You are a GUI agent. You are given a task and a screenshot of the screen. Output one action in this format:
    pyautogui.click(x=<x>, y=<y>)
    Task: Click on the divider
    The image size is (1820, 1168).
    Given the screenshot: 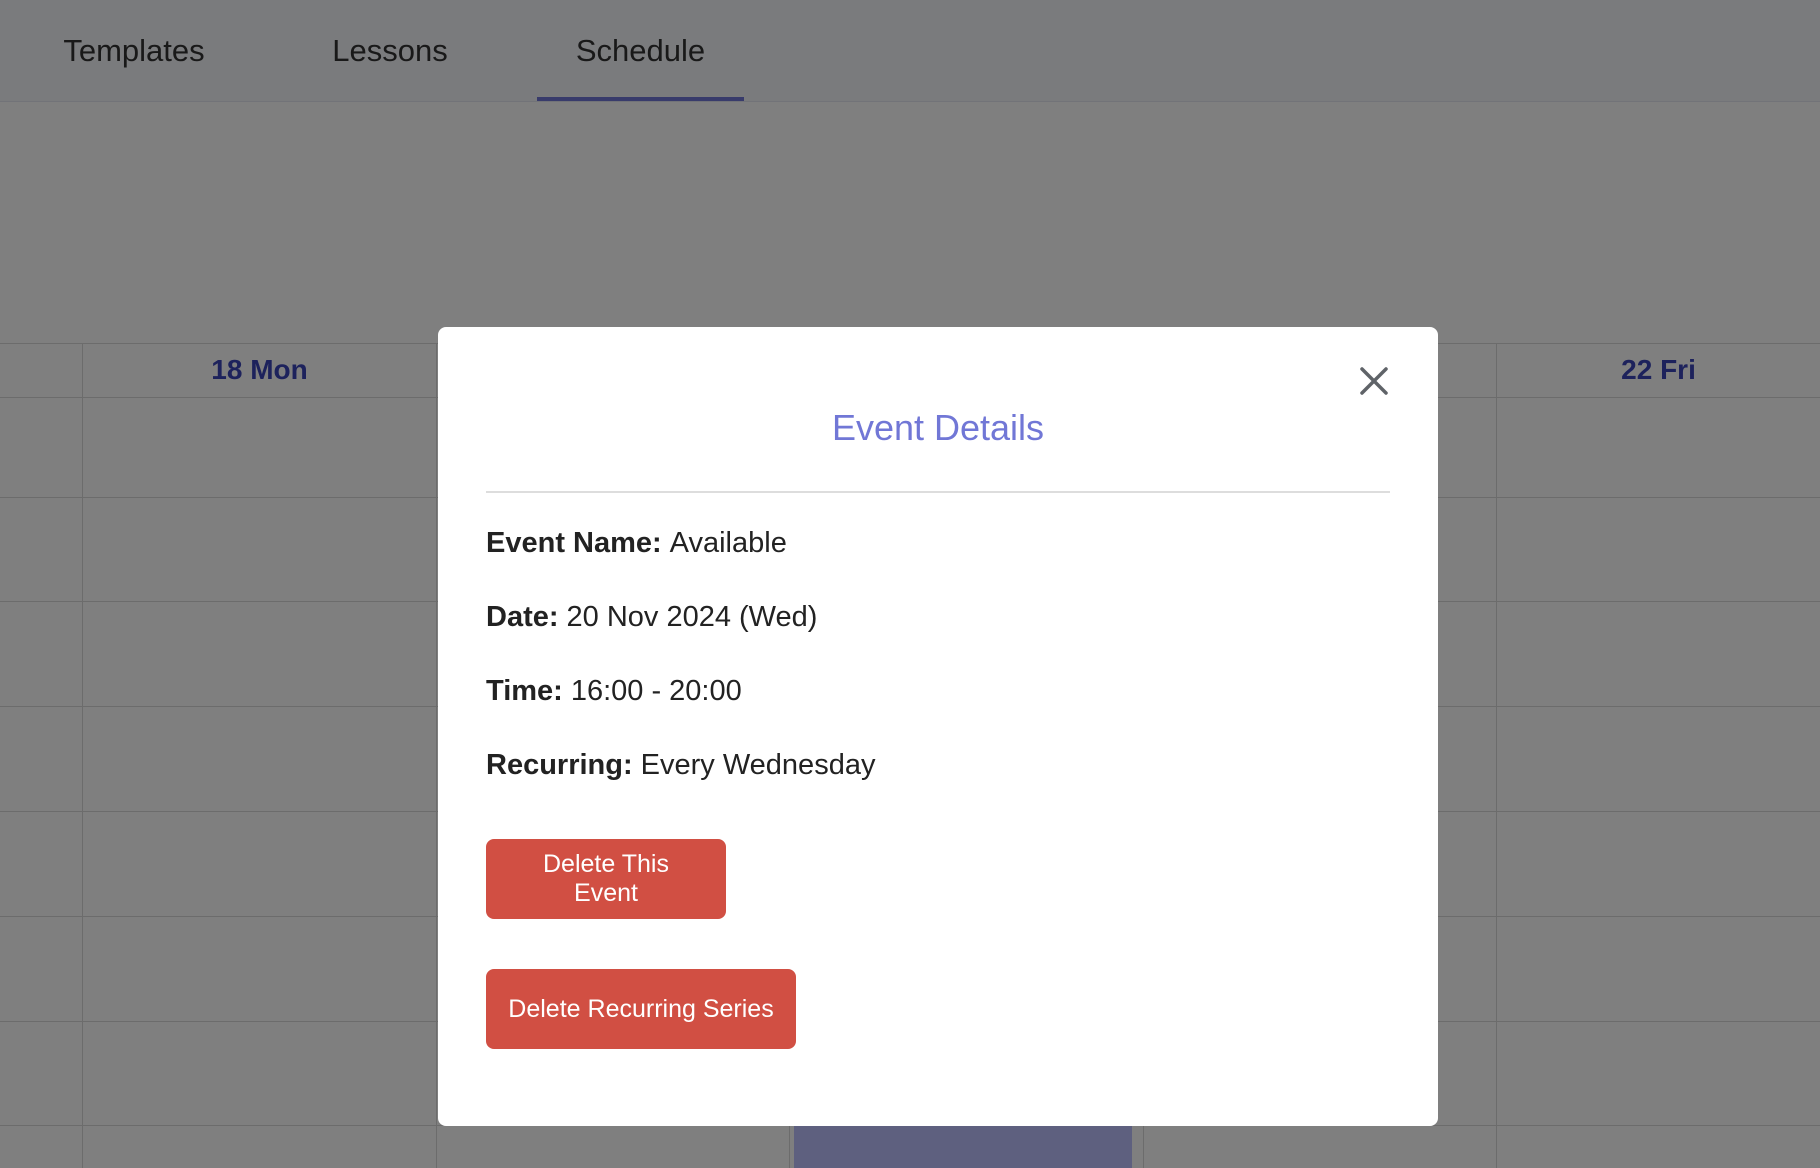 What is the action you would take?
    pyautogui.click(x=938, y=492)
    